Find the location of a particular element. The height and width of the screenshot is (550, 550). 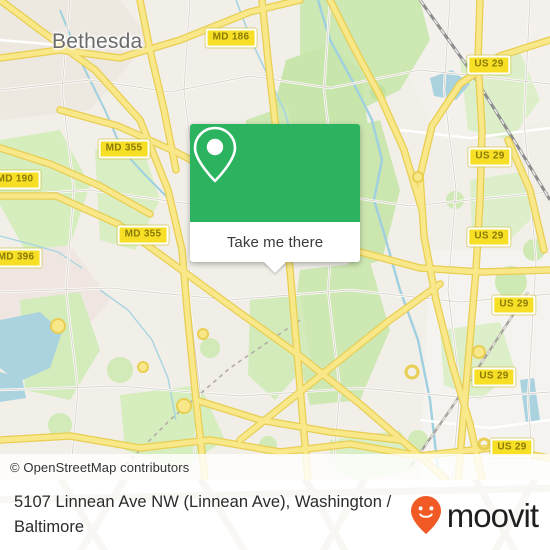

route-shield: MD 186 is located at coordinates (231, 38).